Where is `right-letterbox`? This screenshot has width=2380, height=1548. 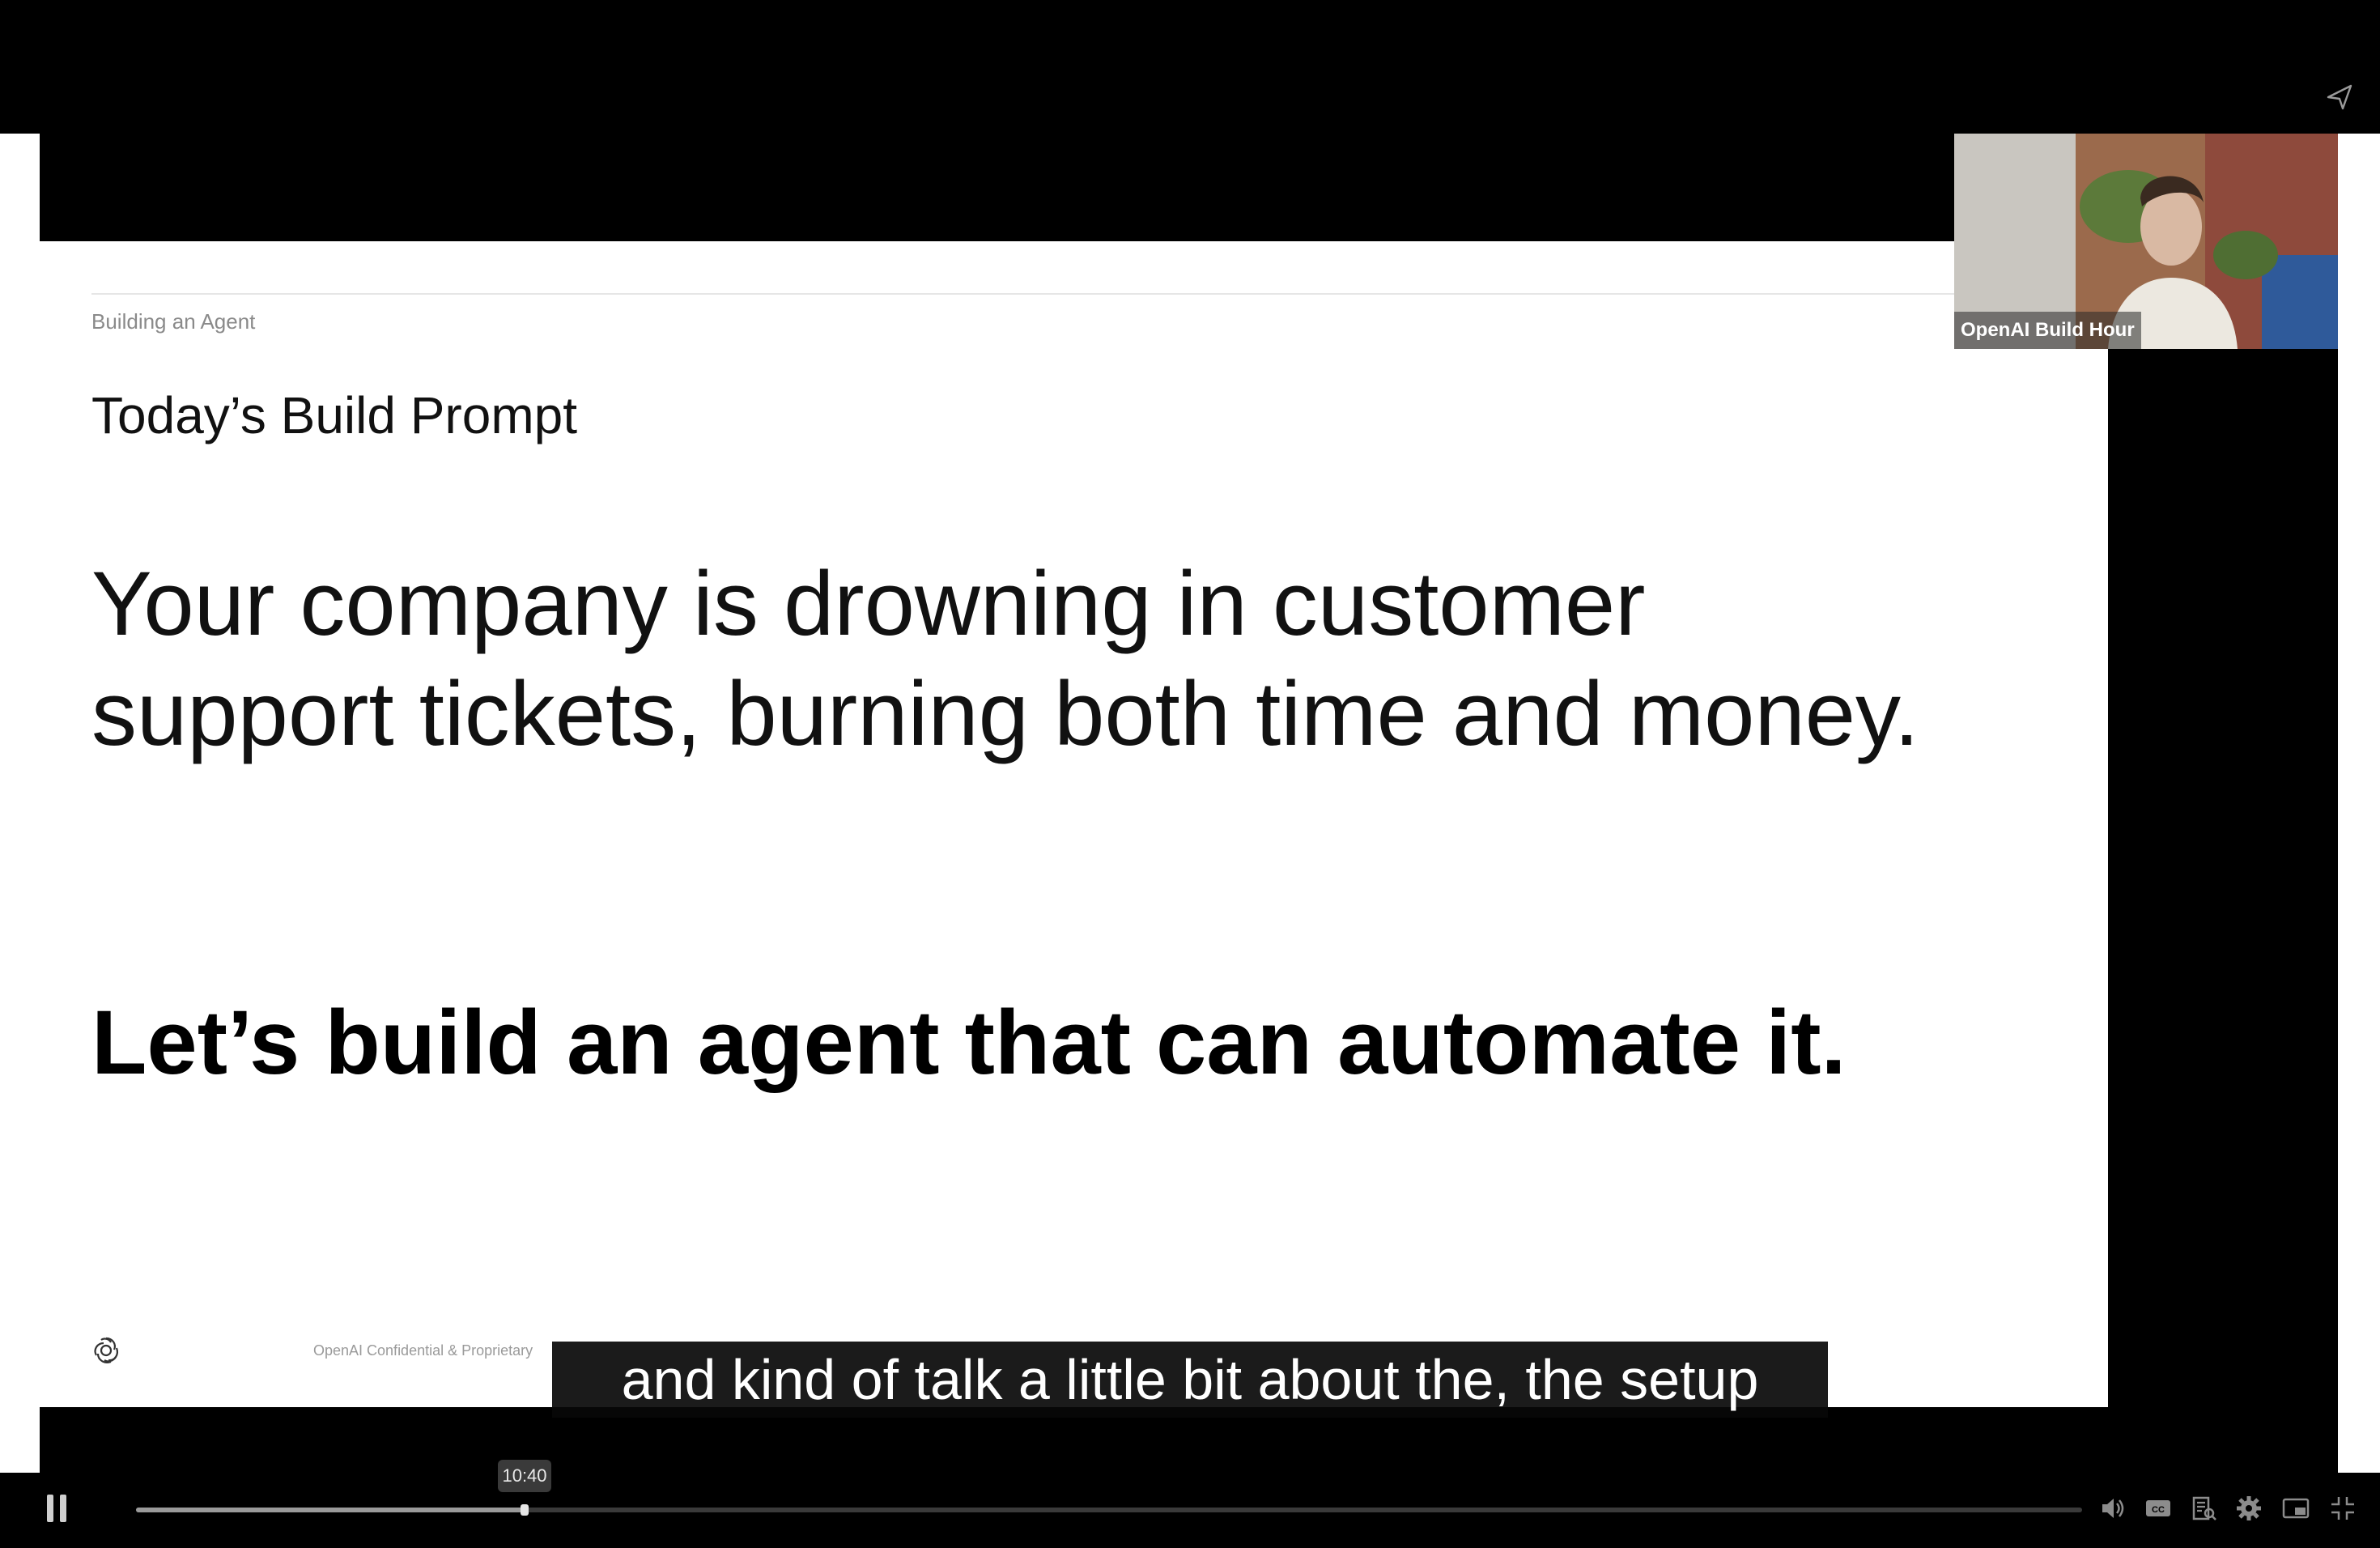
right-letterbox is located at coordinates (2223, 878).